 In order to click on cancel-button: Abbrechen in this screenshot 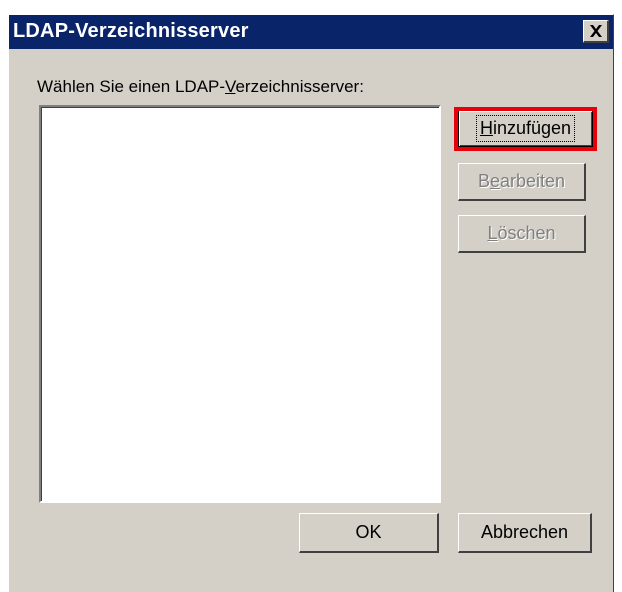, I will do `click(525, 533)`.